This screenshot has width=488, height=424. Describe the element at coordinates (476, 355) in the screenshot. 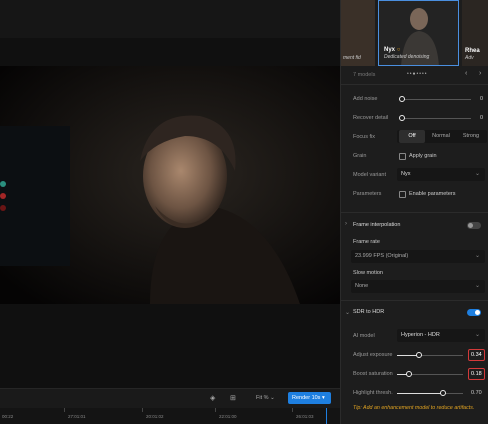

I see `adjust-exposure-value: 0.34` at that location.